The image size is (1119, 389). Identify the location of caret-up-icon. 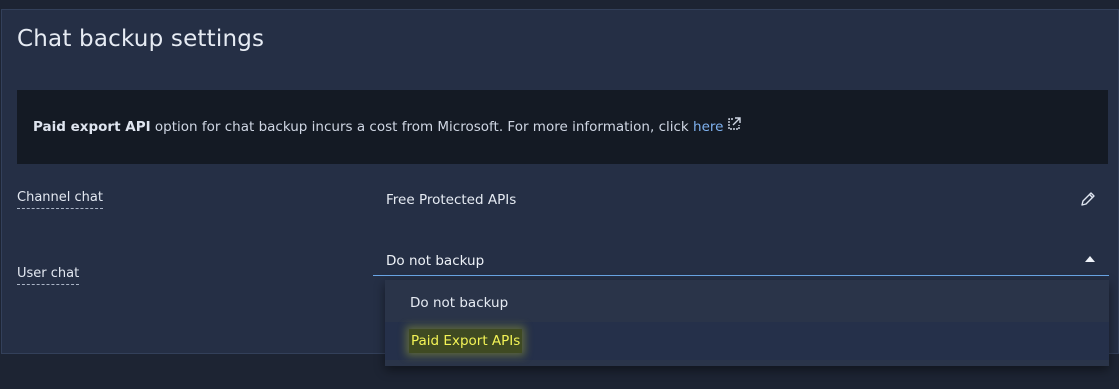
(1090, 259).